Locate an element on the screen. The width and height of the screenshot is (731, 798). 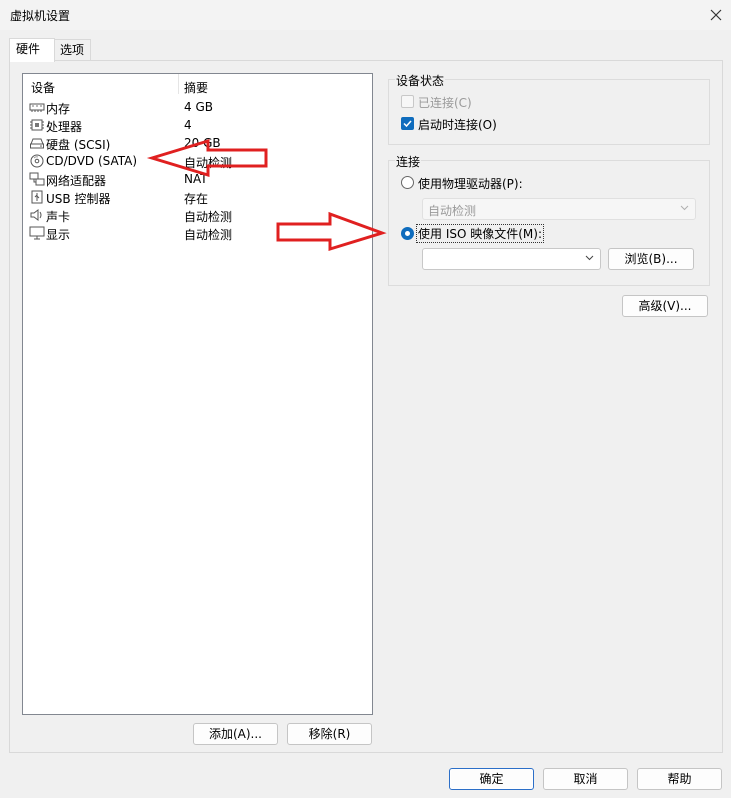
iso-image-label: 使用 ISO 映像文件(M): is located at coordinates (480, 233).